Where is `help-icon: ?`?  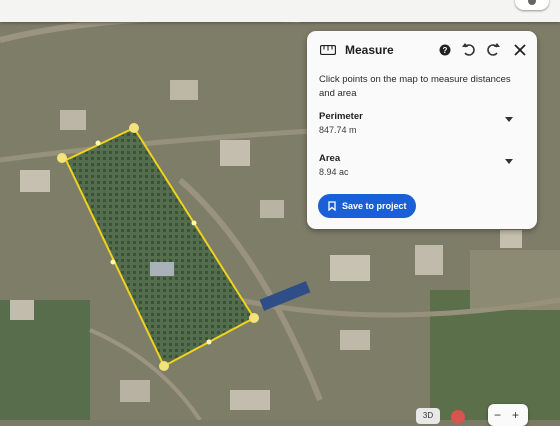 help-icon: ? is located at coordinates (445, 50).